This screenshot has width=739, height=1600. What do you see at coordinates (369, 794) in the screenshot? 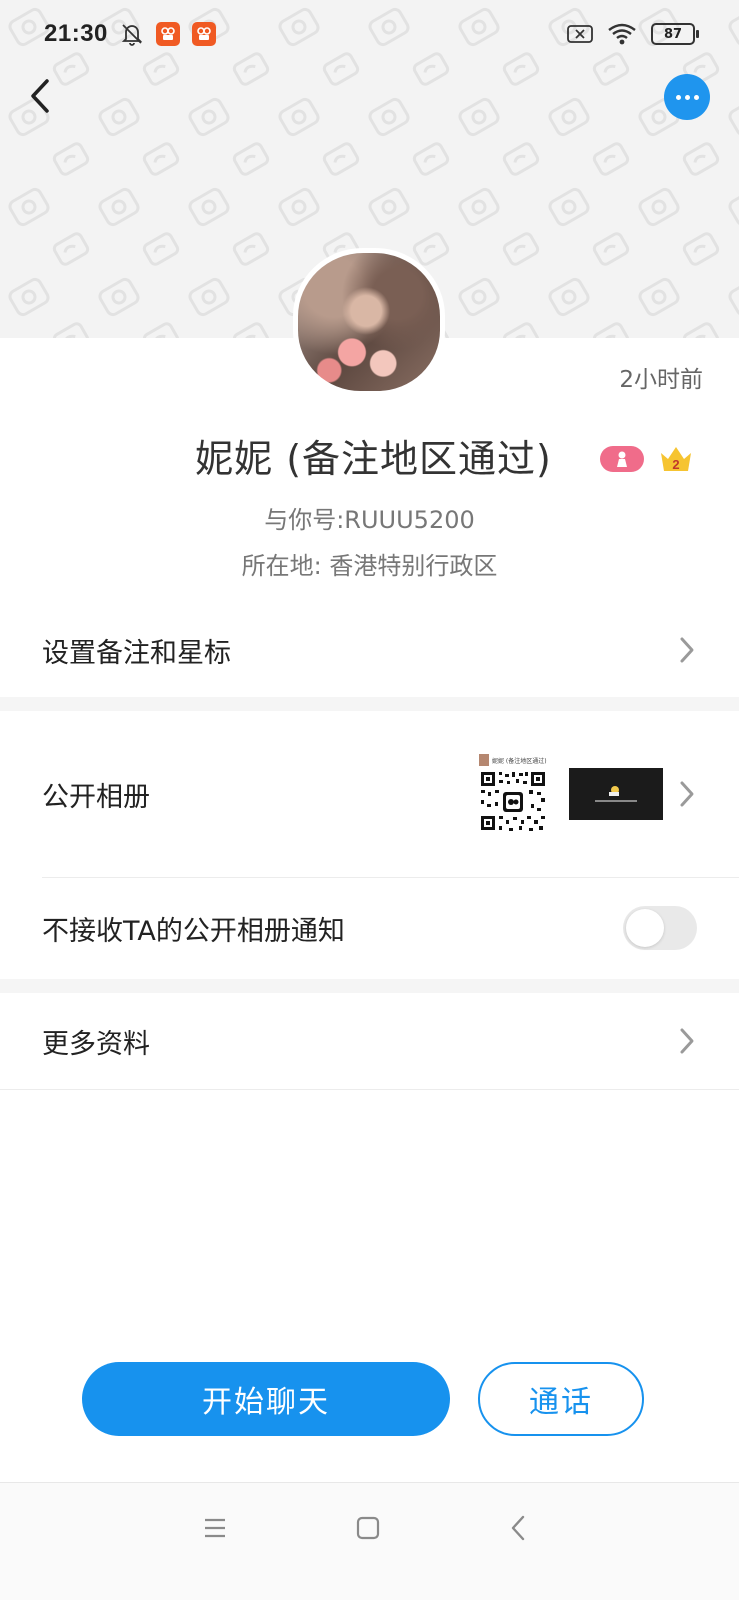
I see `public-album-row: 公开相册 妮妮 (备注地区通过)` at bounding box center [369, 794].